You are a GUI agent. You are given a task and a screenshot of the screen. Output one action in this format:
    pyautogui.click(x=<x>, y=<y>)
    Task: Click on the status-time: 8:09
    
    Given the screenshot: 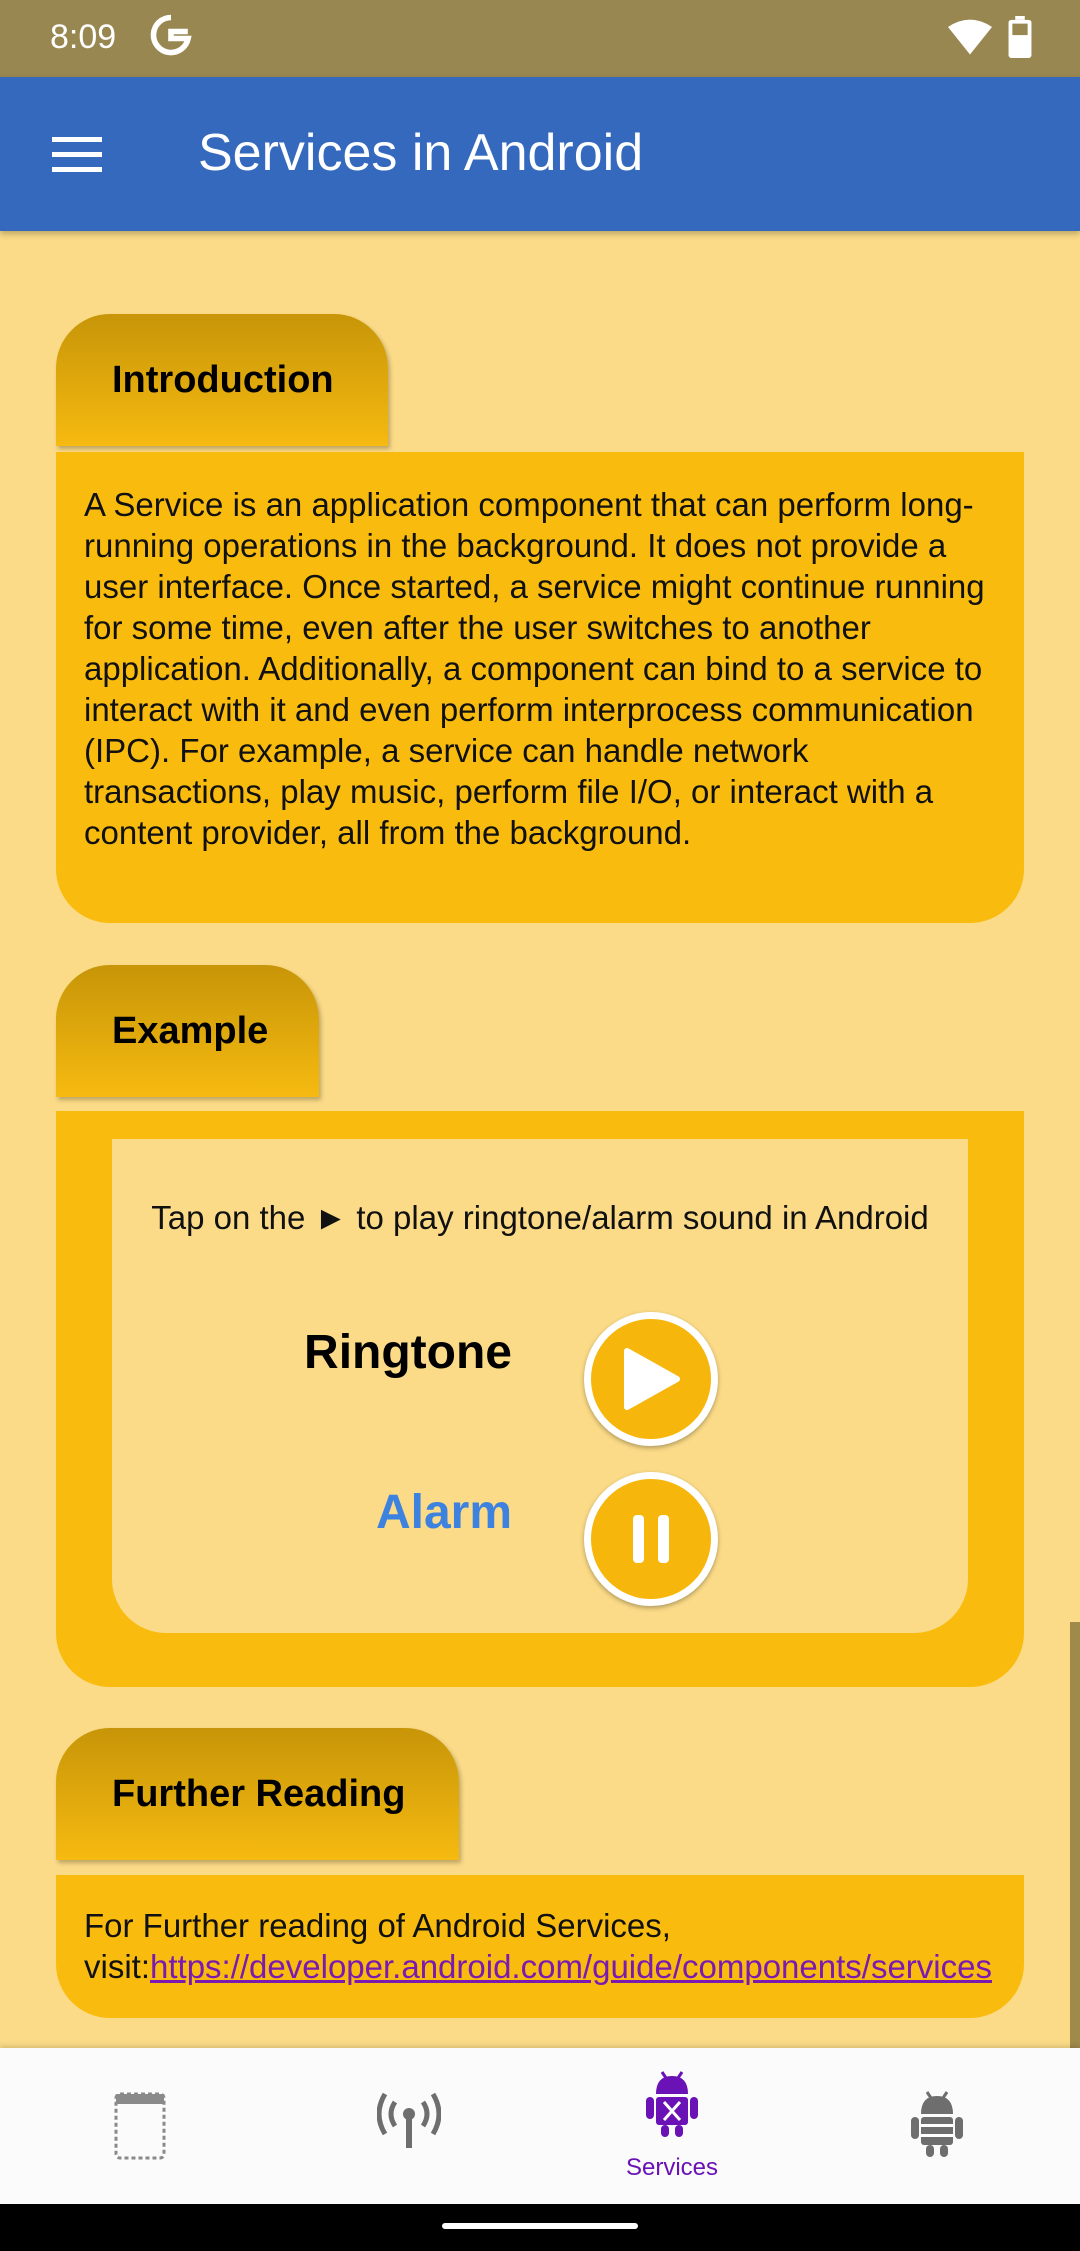 What is the action you would take?
    pyautogui.click(x=83, y=37)
    